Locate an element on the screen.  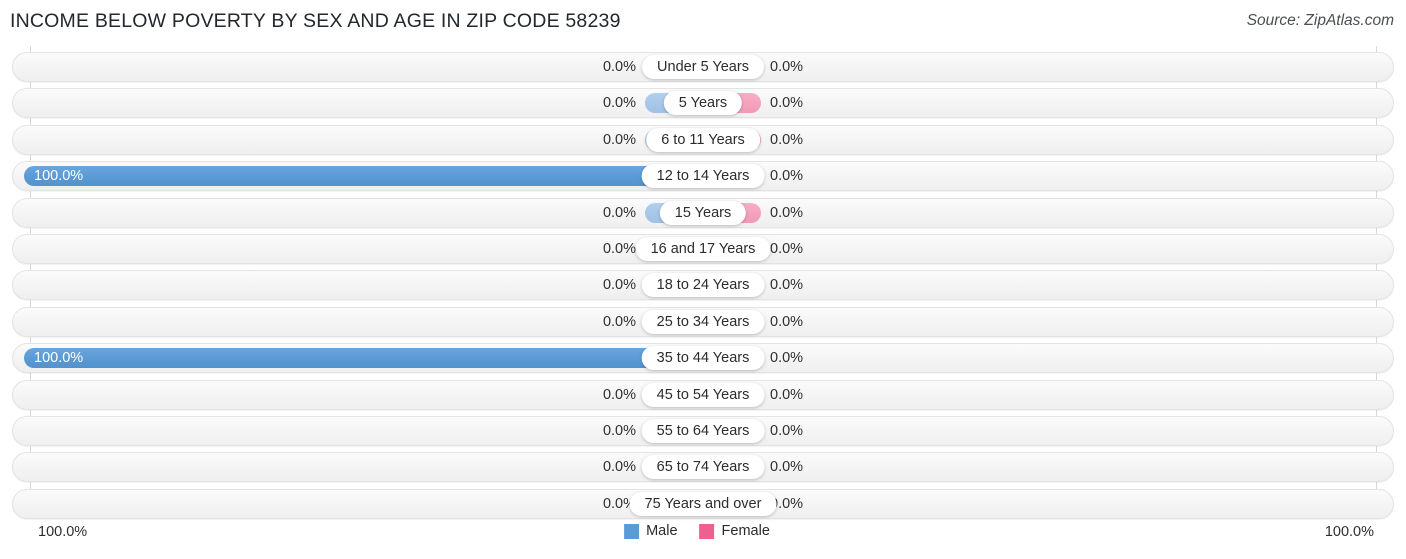
category-label: 55 to 64 Years is located at coordinates (703, 431).